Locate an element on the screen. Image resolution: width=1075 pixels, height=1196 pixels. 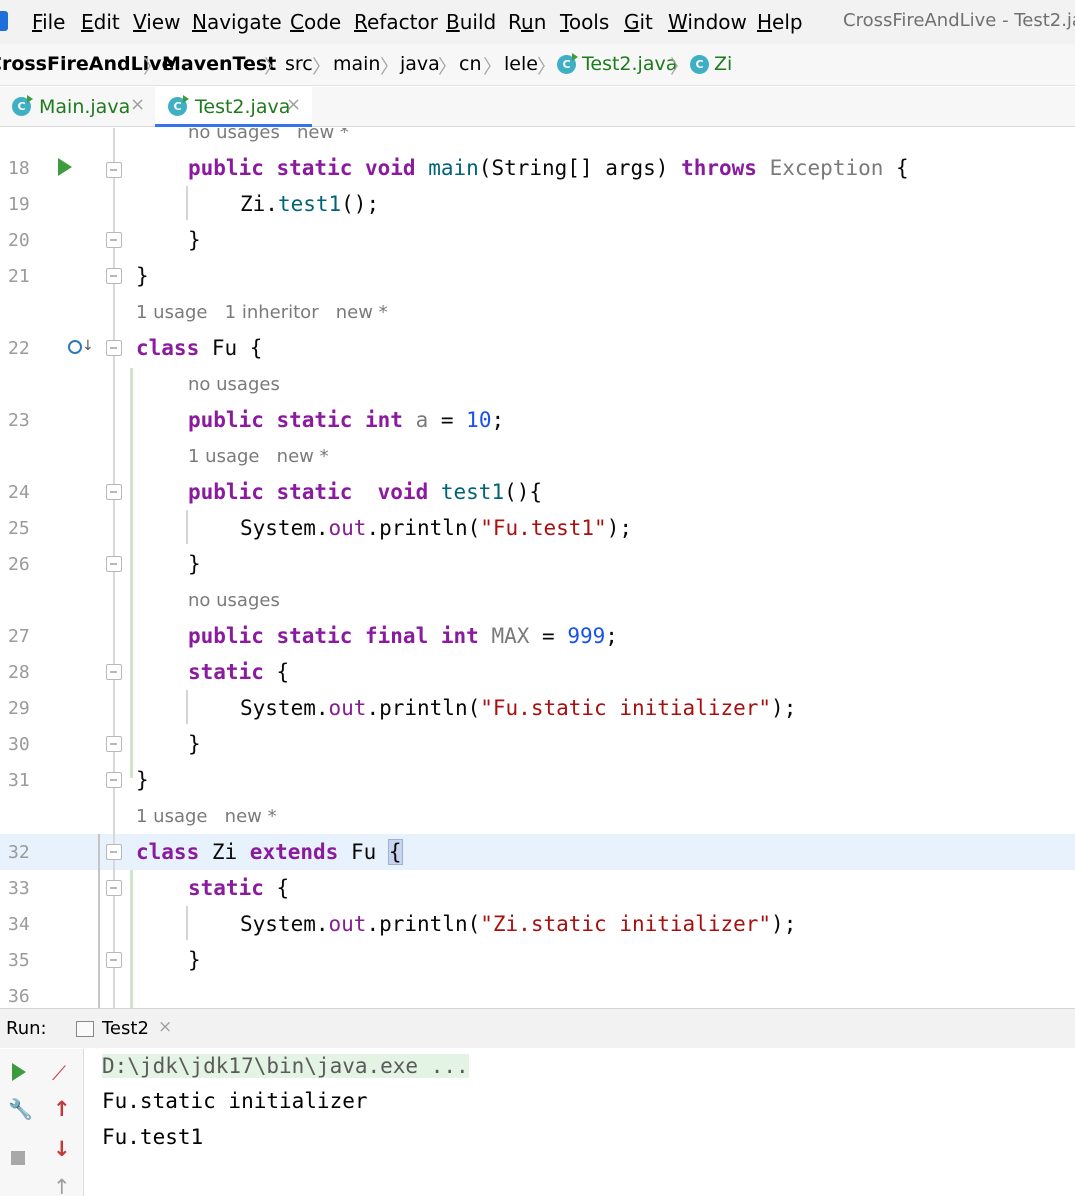
breadcrumb-class: Zi is located at coordinates (723, 64).